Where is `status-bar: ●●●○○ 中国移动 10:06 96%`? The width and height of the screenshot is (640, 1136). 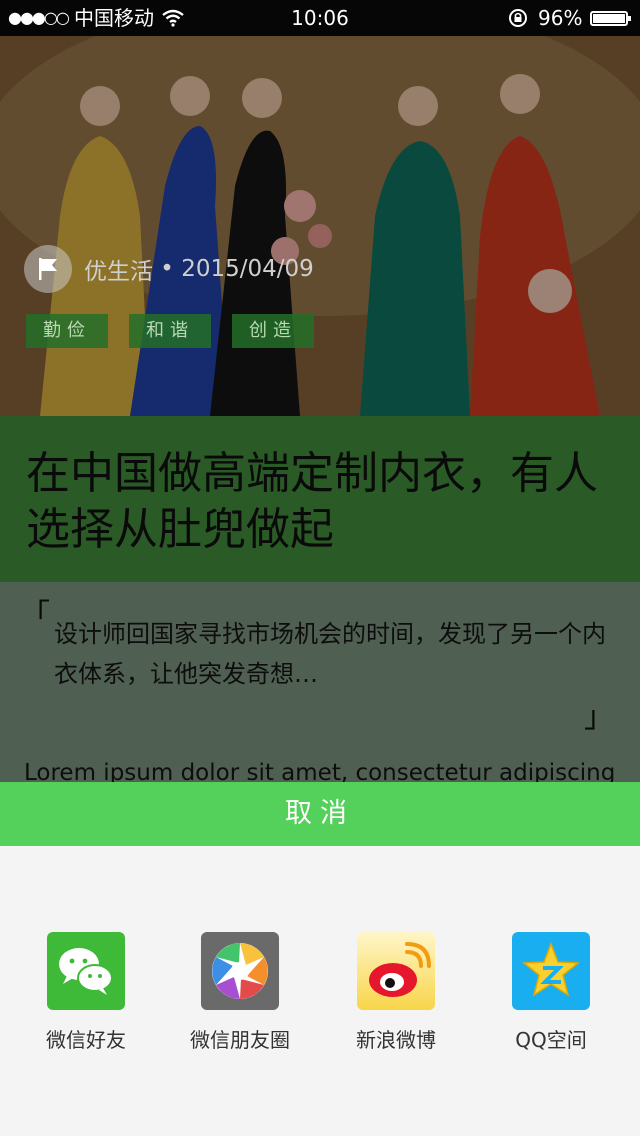
status-bar: ●●●○○ 中国移动 10:06 96% is located at coordinates (320, 18).